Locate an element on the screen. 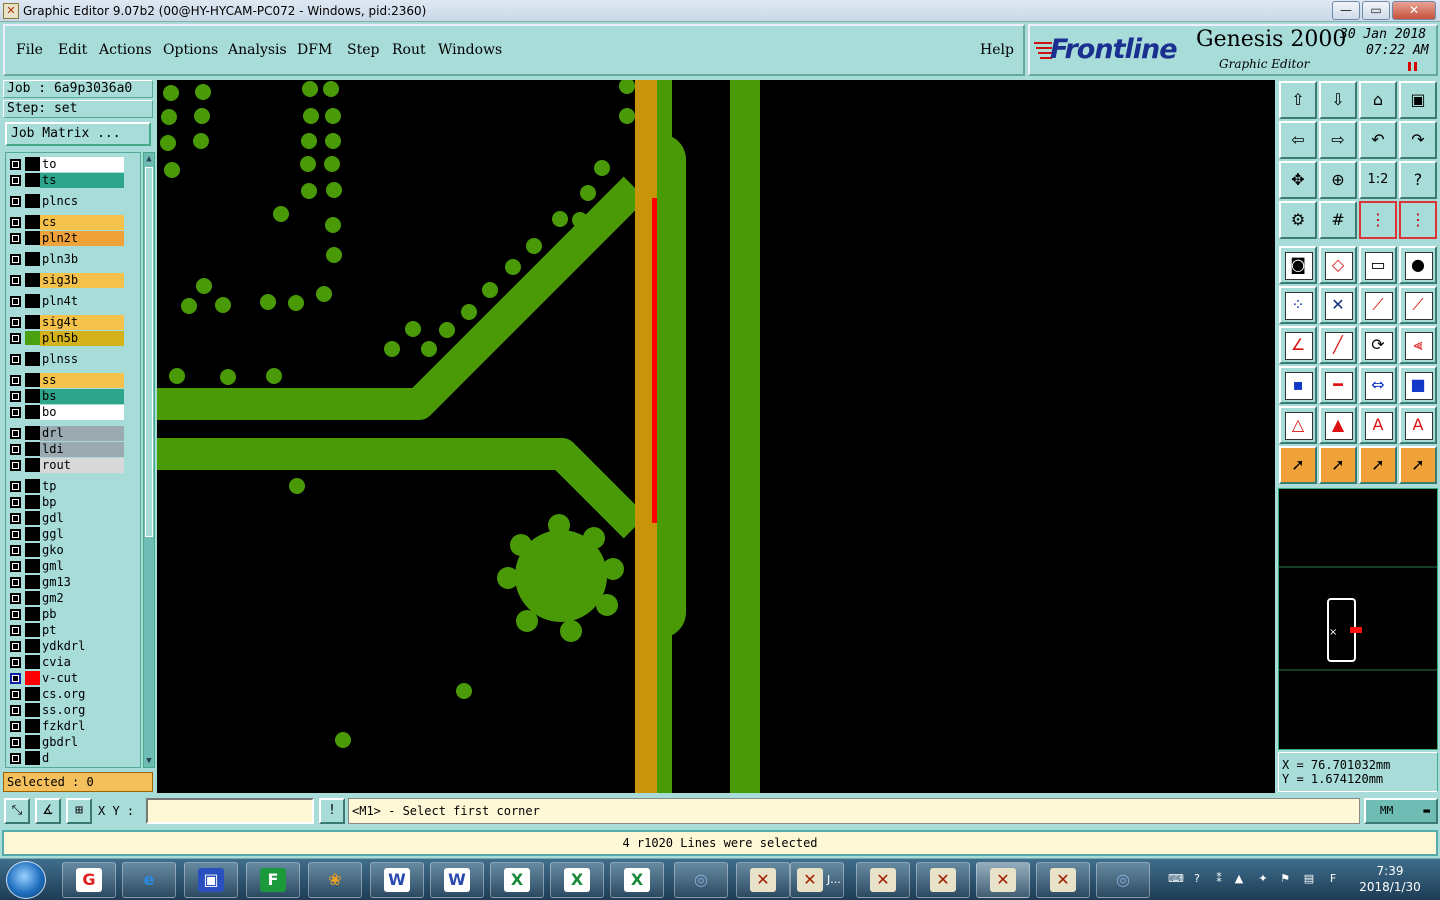 This screenshot has width=1440, height=900. layer-name: cvia is located at coordinates (82, 662).